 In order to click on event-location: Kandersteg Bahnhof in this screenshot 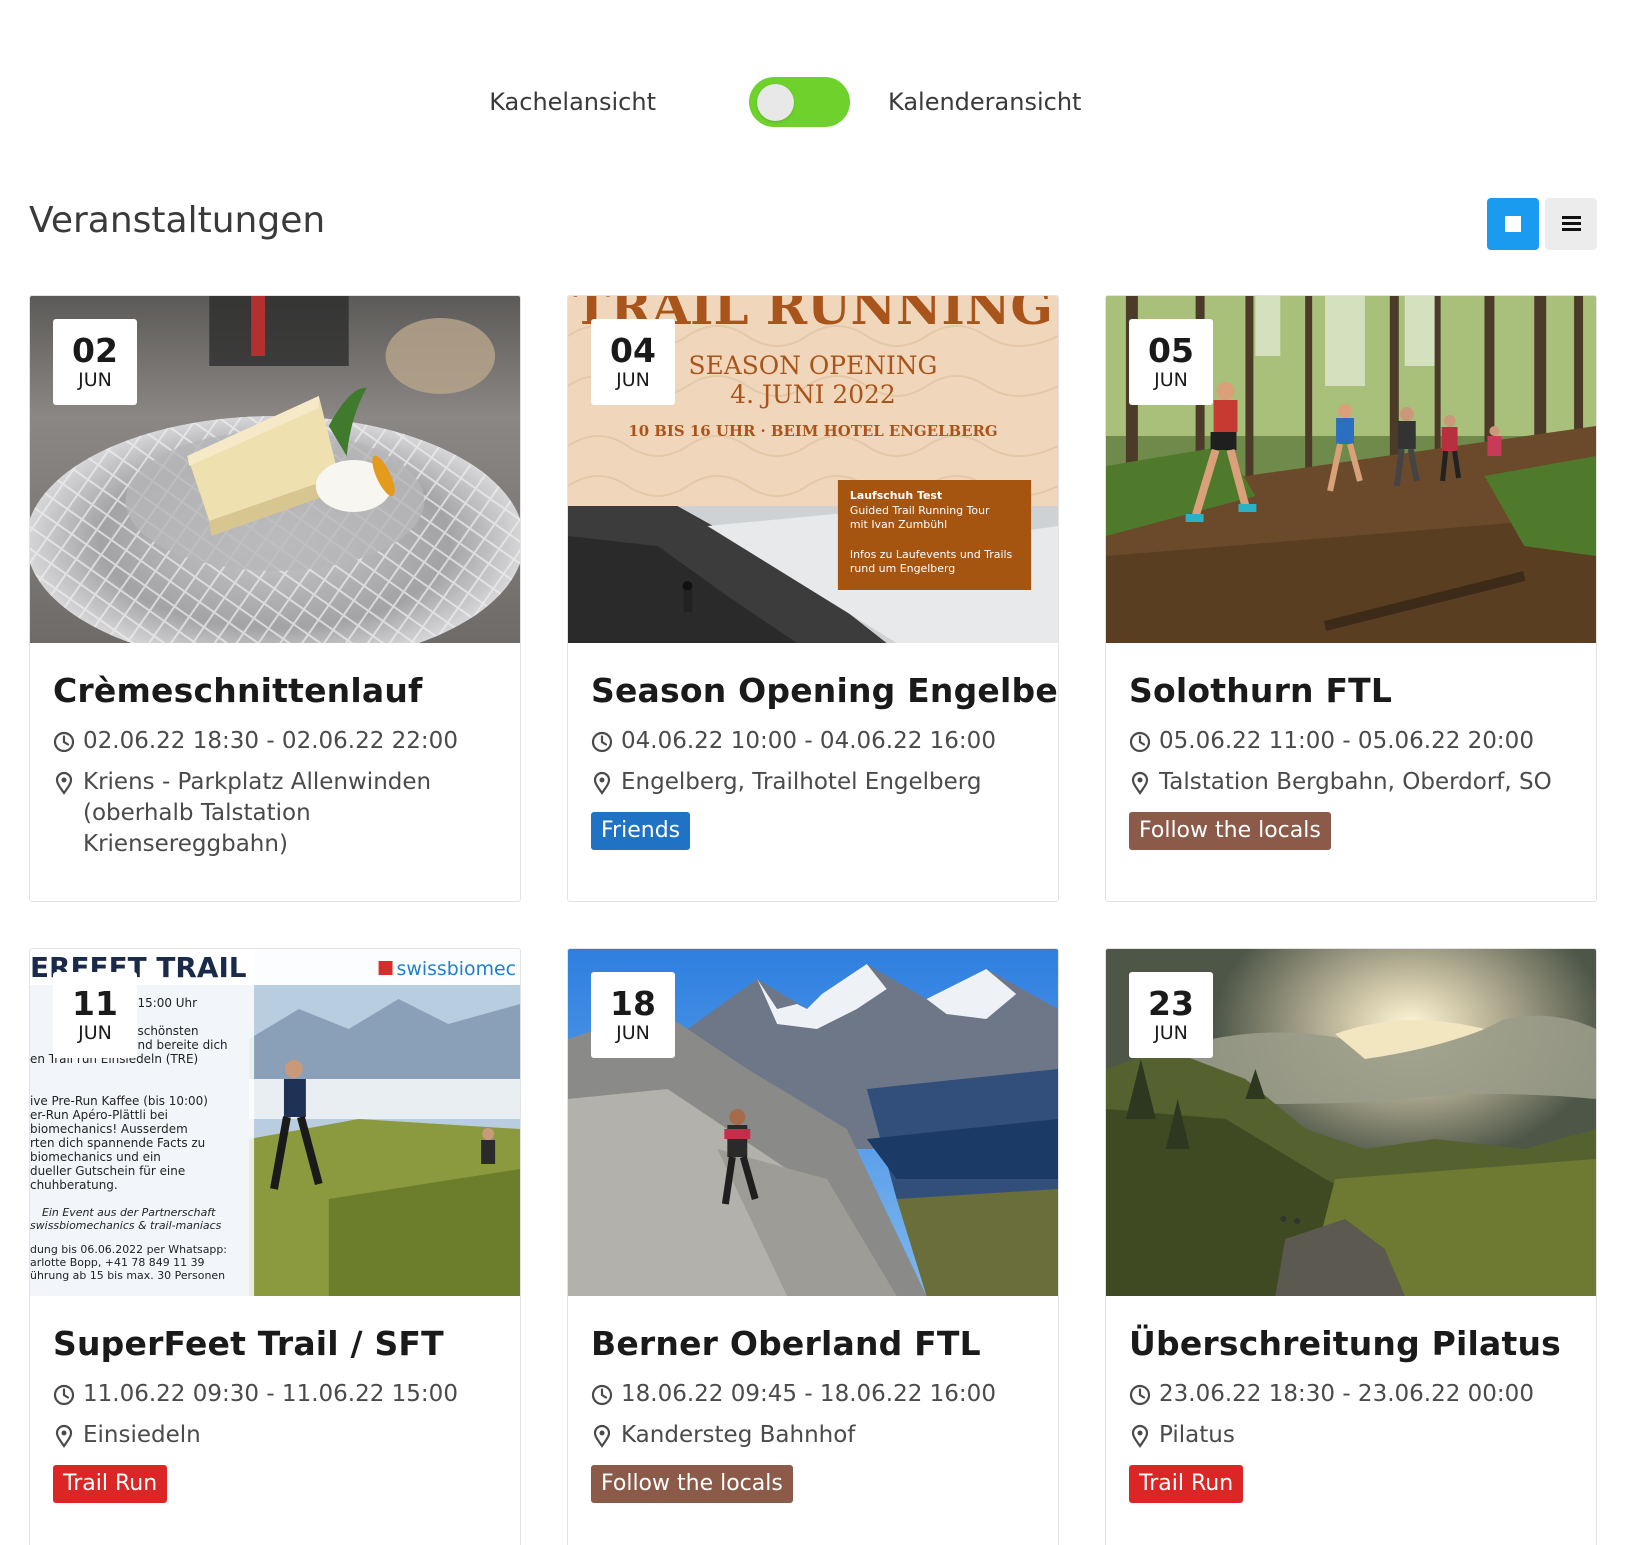, I will do `click(820, 1435)`.